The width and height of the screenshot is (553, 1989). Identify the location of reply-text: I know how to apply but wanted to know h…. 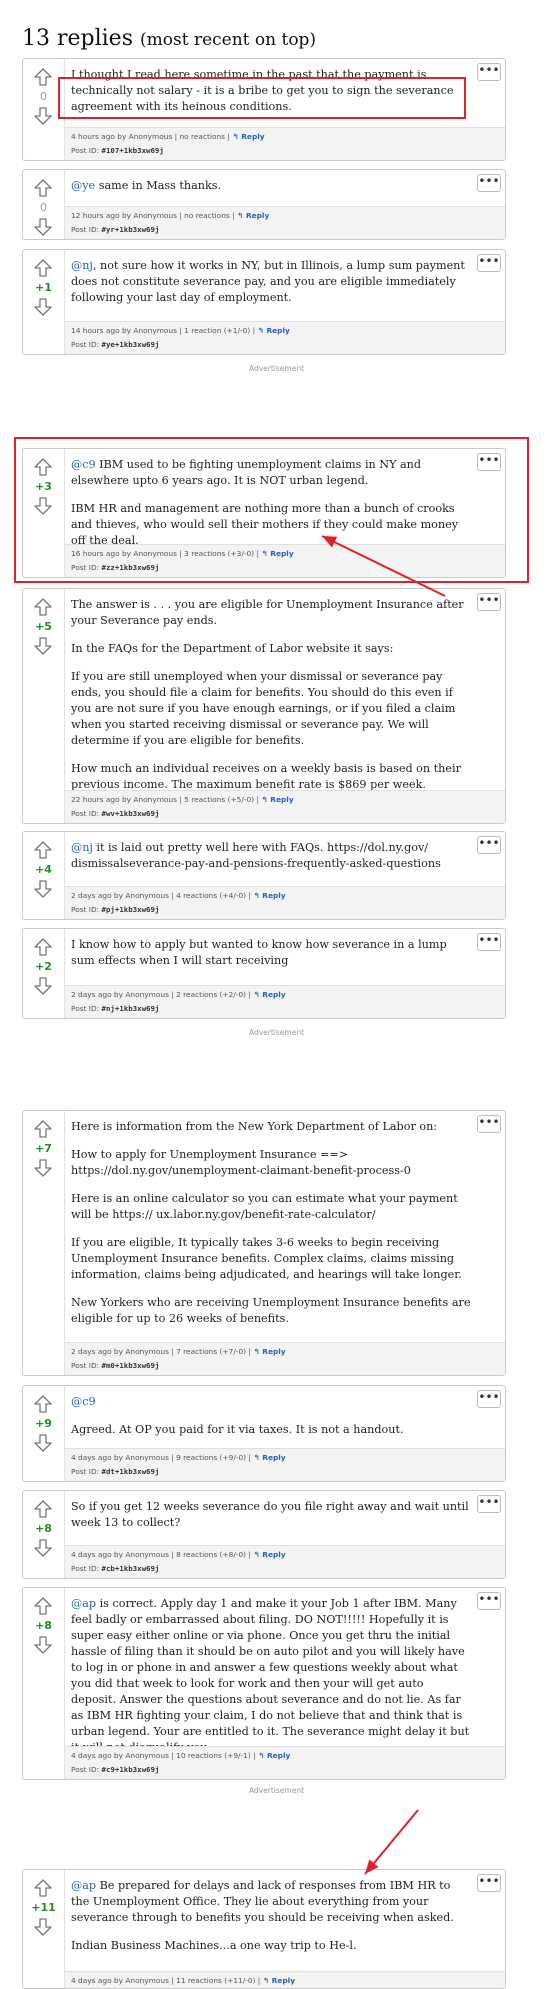
(259, 952).